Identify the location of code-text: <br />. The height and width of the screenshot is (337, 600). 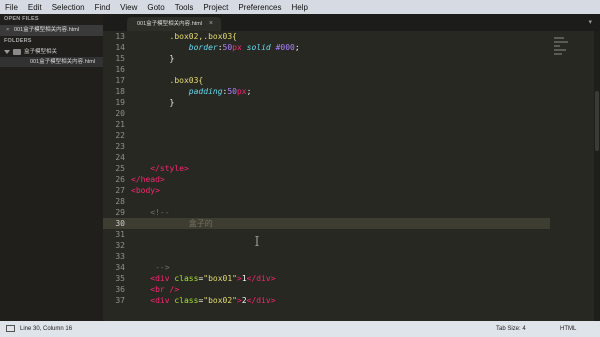
(155, 289).